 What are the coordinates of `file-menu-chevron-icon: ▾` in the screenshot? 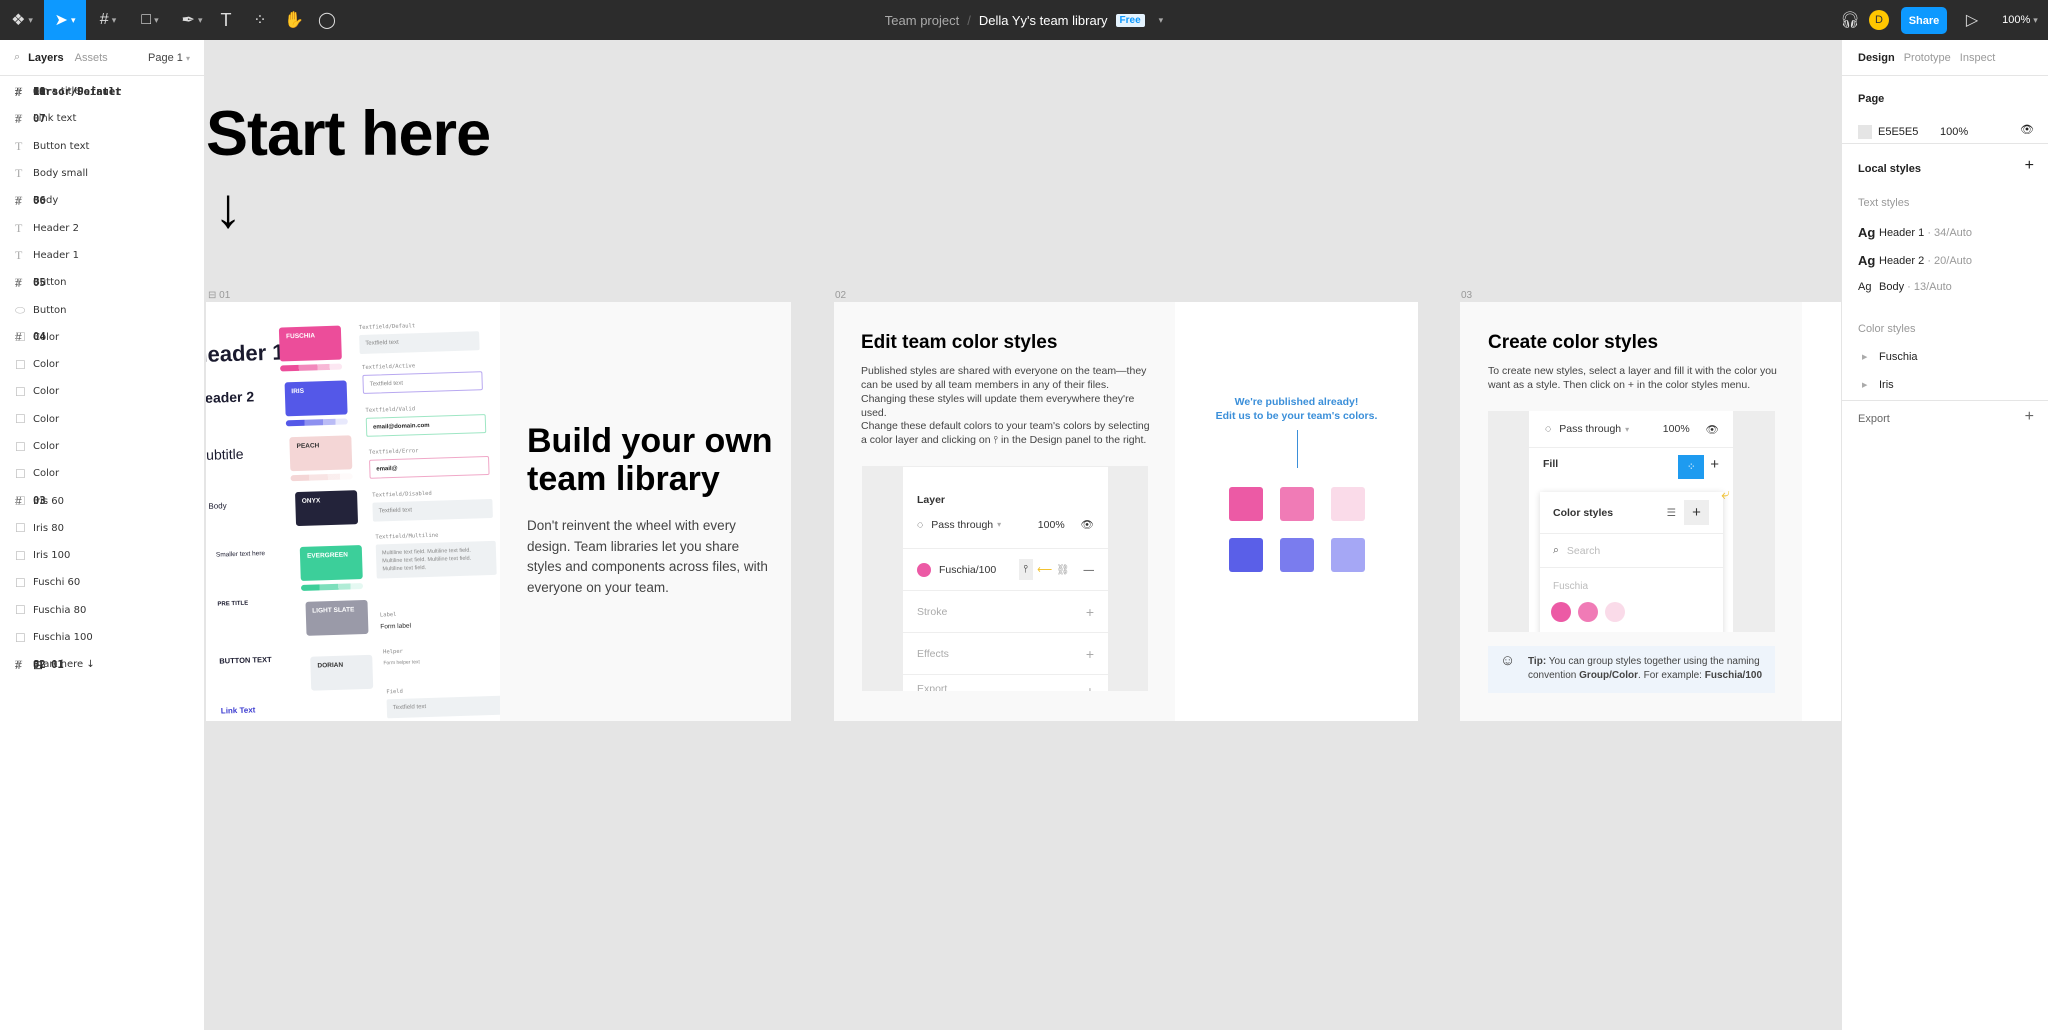 It's located at (1161, 20).